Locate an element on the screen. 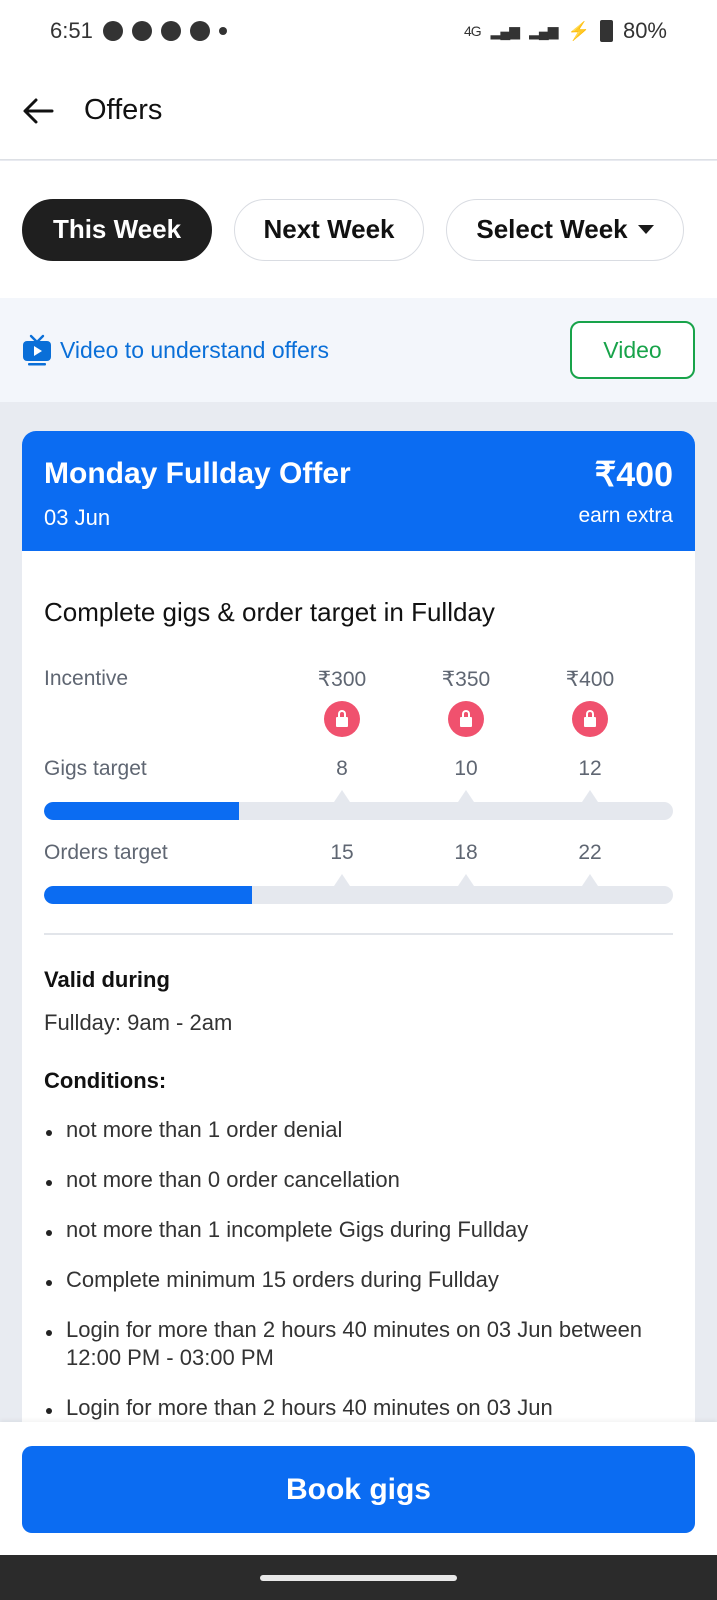 This screenshot has height=1600, width=717. incentive-label: Incentive is located at coordinates (86, 678).